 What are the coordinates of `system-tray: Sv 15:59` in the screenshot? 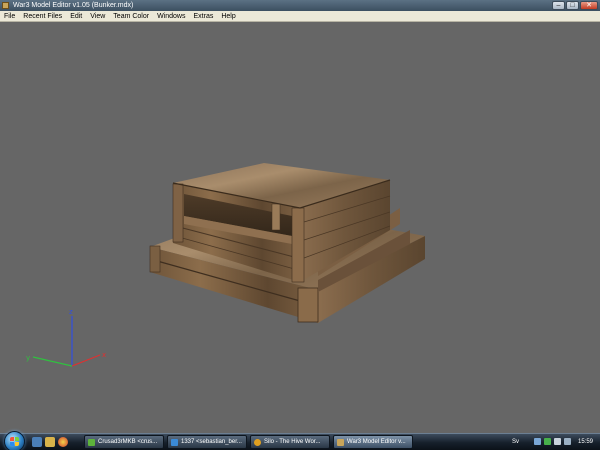 It's located at (554, 442).